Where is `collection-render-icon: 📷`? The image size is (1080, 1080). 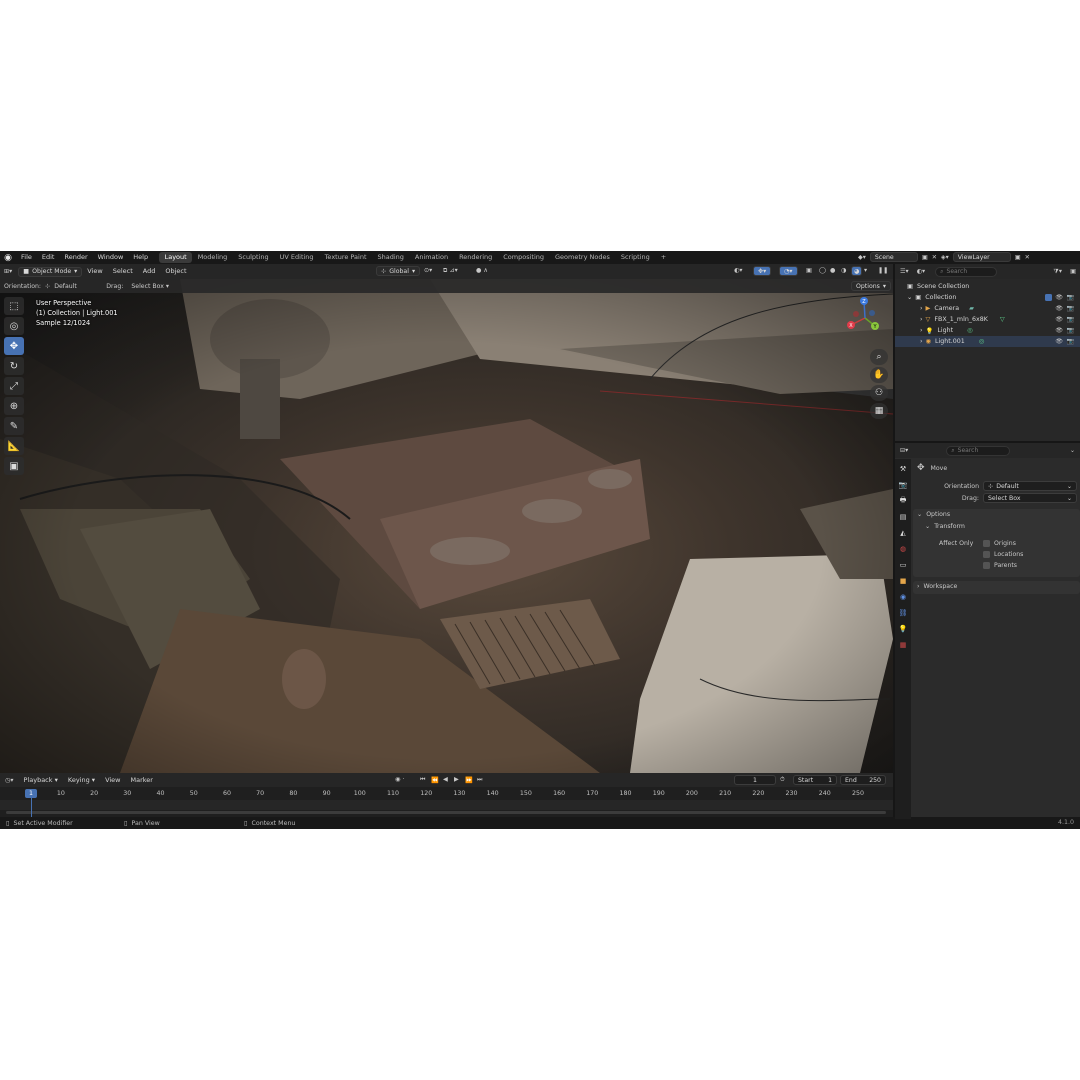 collection-render-icon: 📷 is located at coordinates (1070, 297).